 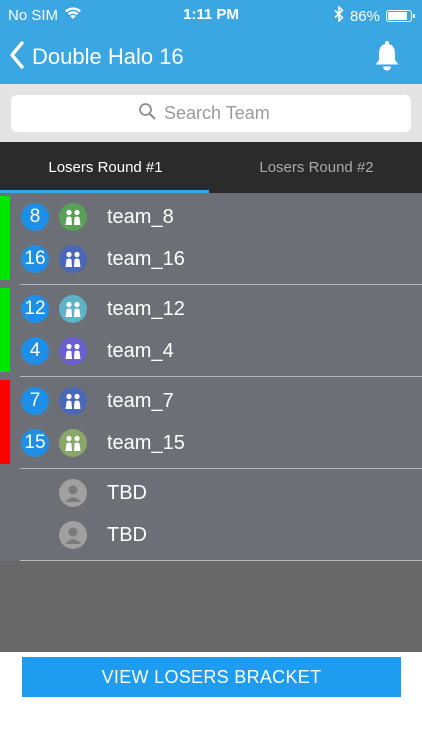 What do you see at coordinates (316, 167) in the screenshot?
I see `tab-losers-round-2: Losers Round #2` at bounding box center [316, 167].